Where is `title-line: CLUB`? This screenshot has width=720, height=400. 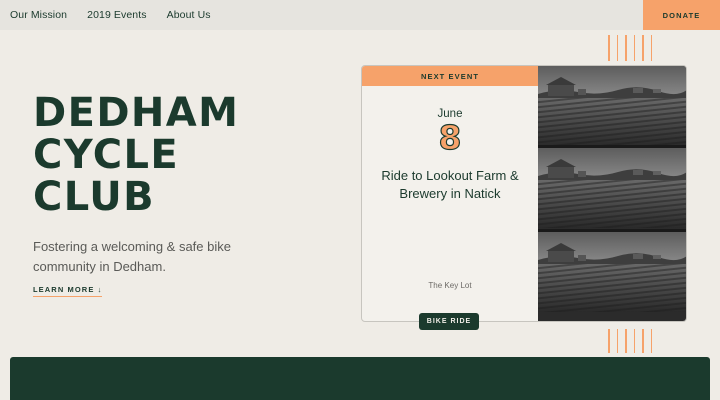
title-line: CLUB is located at coordinates (94, 197).